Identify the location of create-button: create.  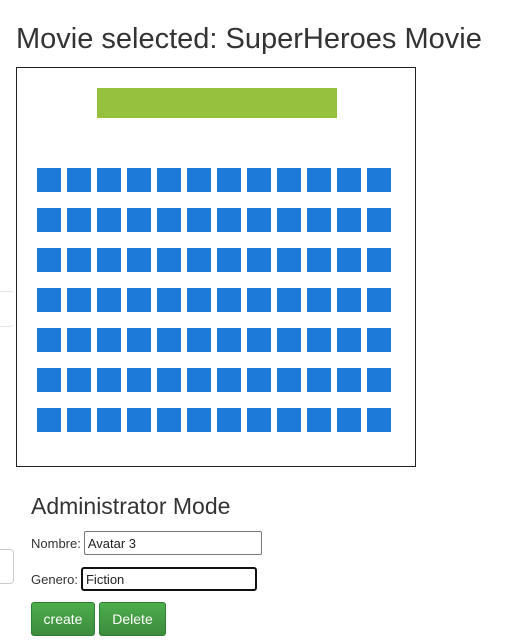
(63, 619).